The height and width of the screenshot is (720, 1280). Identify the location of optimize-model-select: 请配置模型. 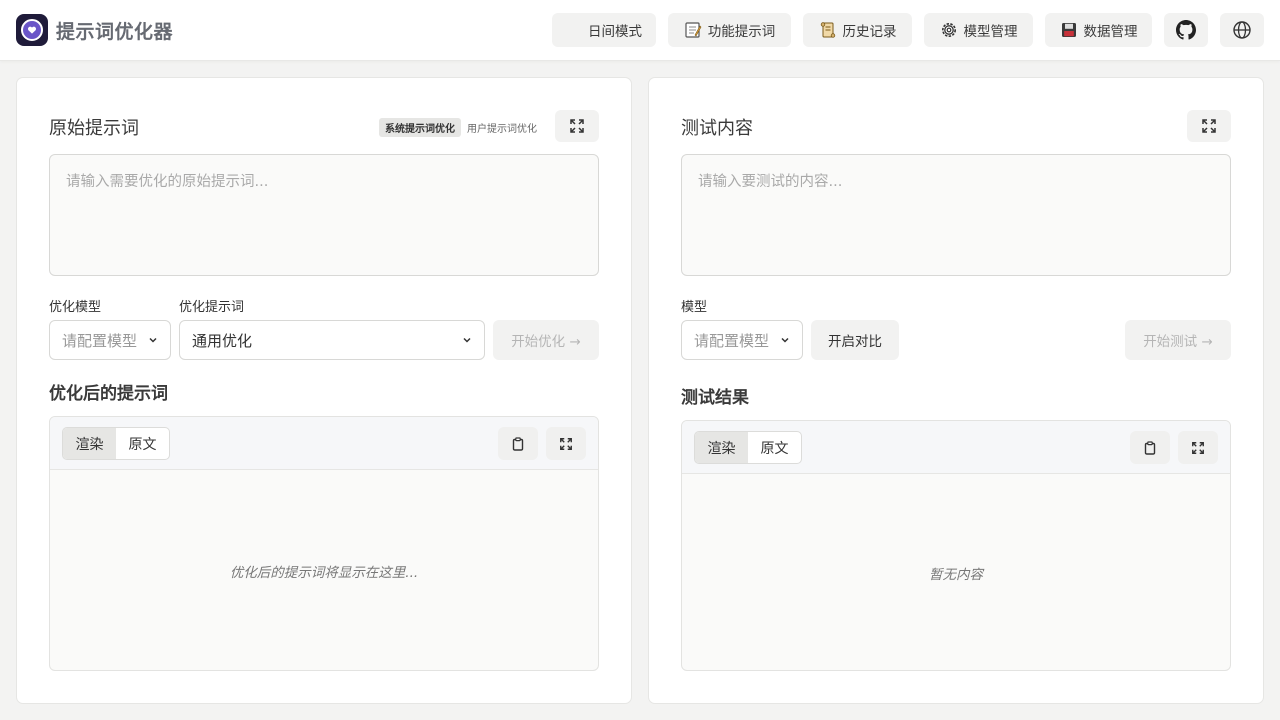
(110, 340).